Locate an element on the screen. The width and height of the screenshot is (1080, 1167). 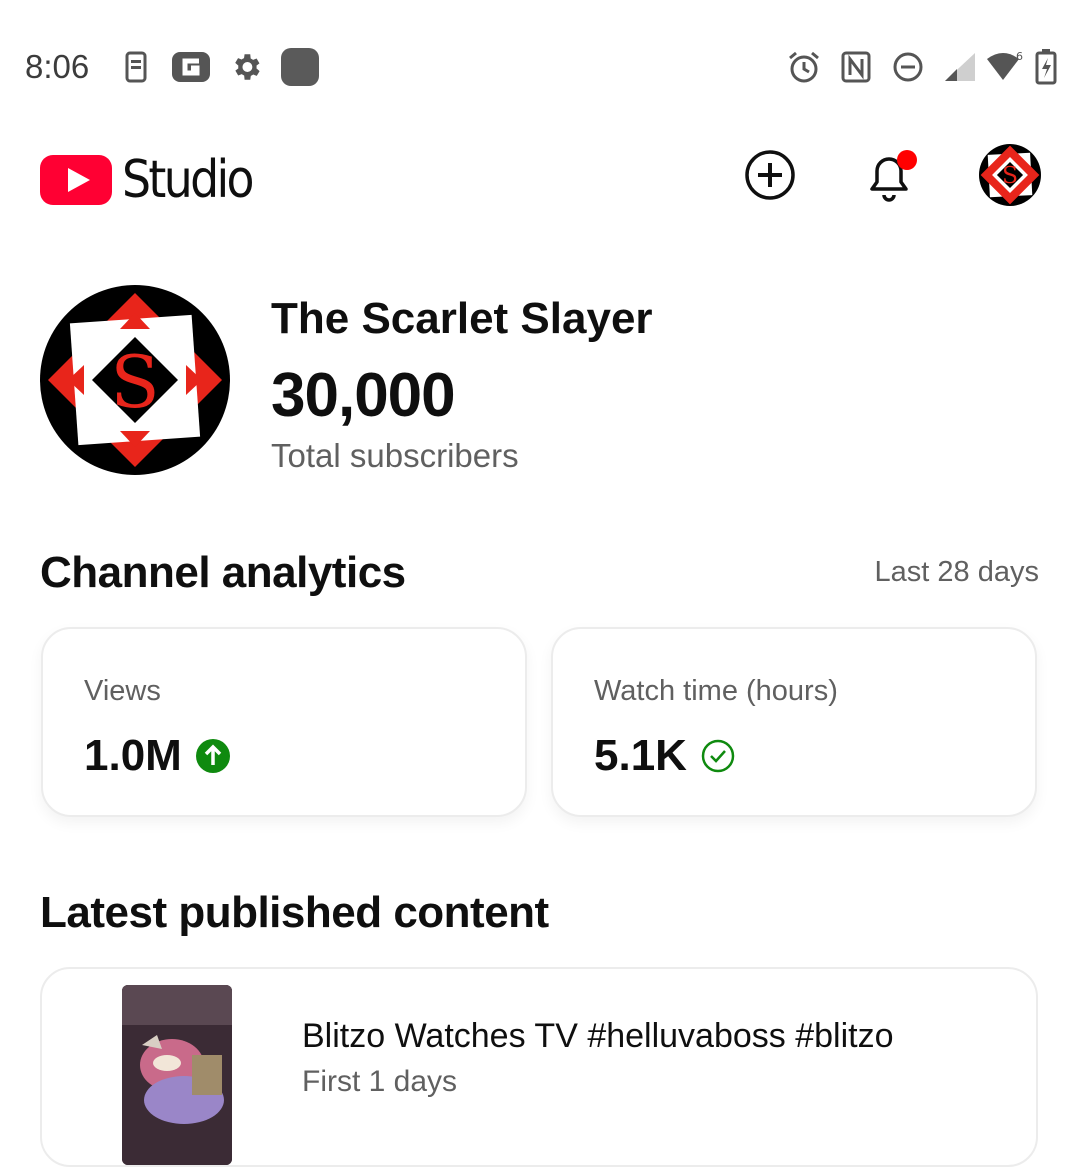
app-name: Studio is located at coordinates (188, 180).